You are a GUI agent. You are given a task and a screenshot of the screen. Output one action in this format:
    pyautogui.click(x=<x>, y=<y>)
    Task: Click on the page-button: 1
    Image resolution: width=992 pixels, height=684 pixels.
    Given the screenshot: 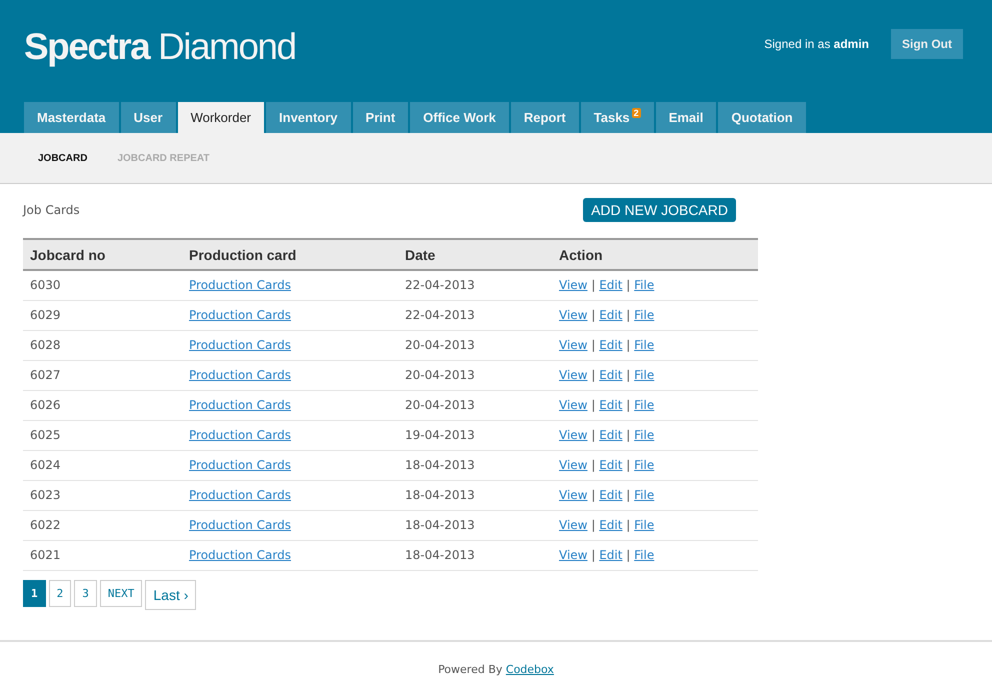 What is the action you would take?
    pyautogui.click(x=34, y=593)
    